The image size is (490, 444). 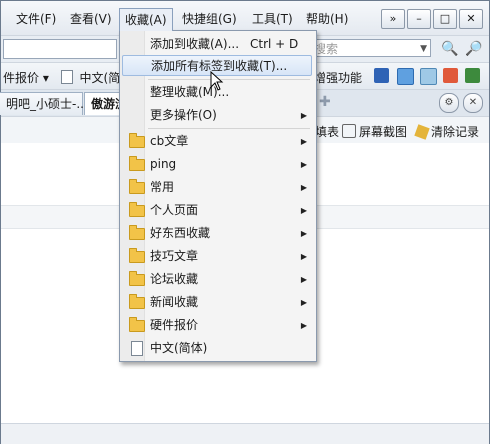 What do you see at coordinates (370, 48) in the screenshot?
I see `search-input: 搜索 ▼` at bounding box center [370, 48].